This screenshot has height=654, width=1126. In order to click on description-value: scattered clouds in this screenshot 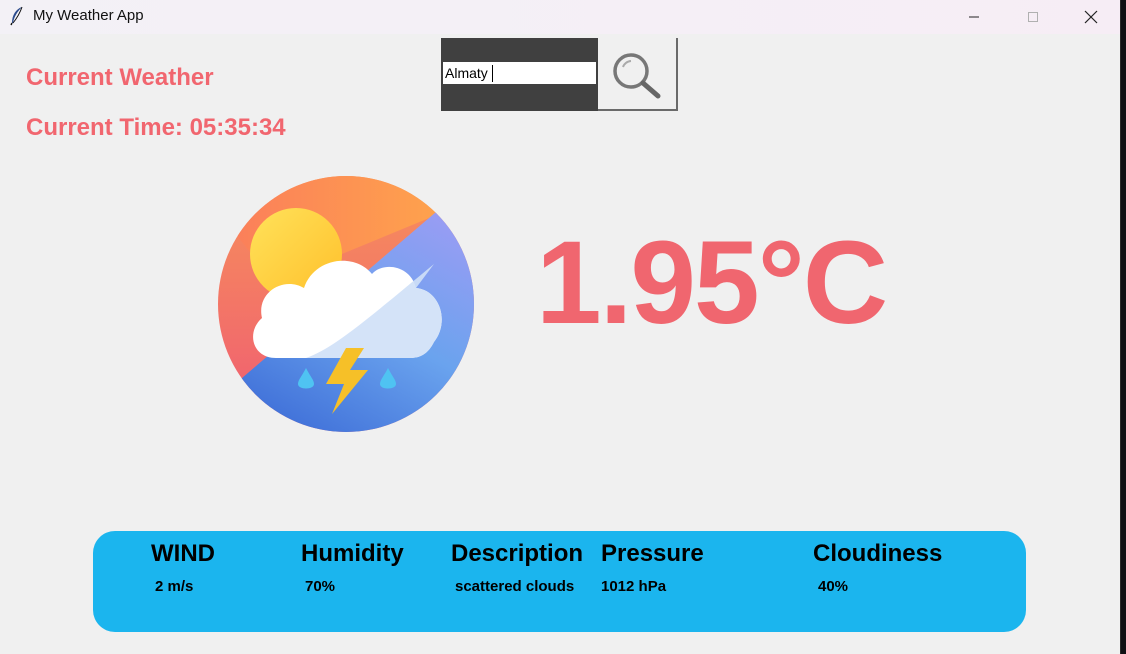, I will do `click(515, 586)`.